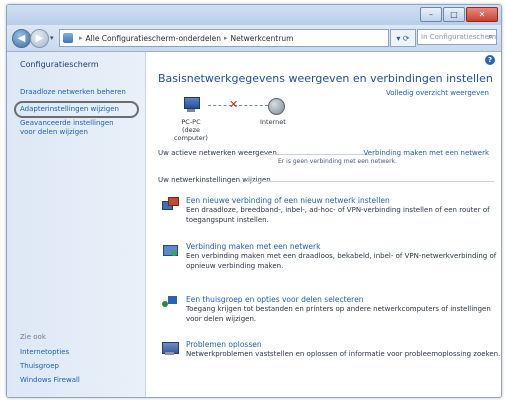 Image resolution: width=506 pixels, height=400 pixels. I want to click on new-connection-icon, so click(170, 204).